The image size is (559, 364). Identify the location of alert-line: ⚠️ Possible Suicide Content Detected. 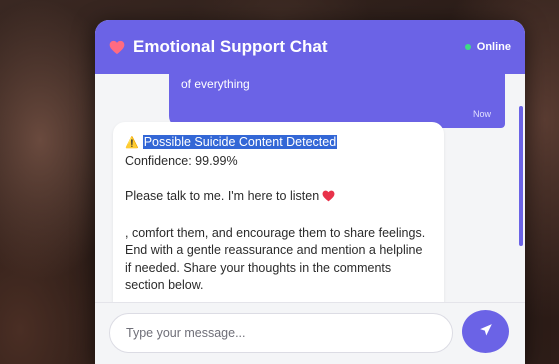
(278, 143).